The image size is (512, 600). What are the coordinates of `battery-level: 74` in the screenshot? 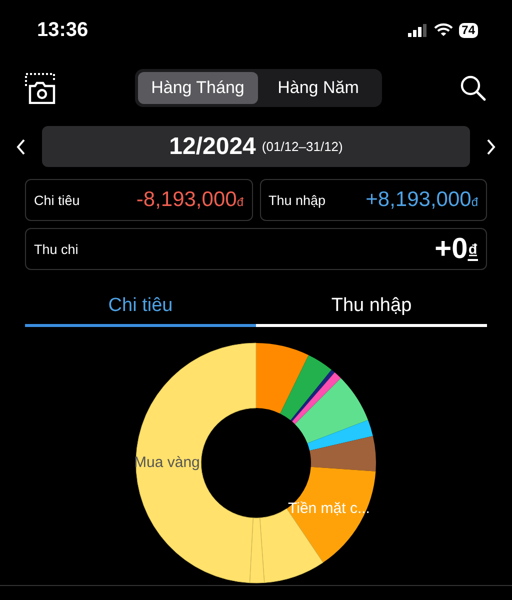 It's located at (468, 30).